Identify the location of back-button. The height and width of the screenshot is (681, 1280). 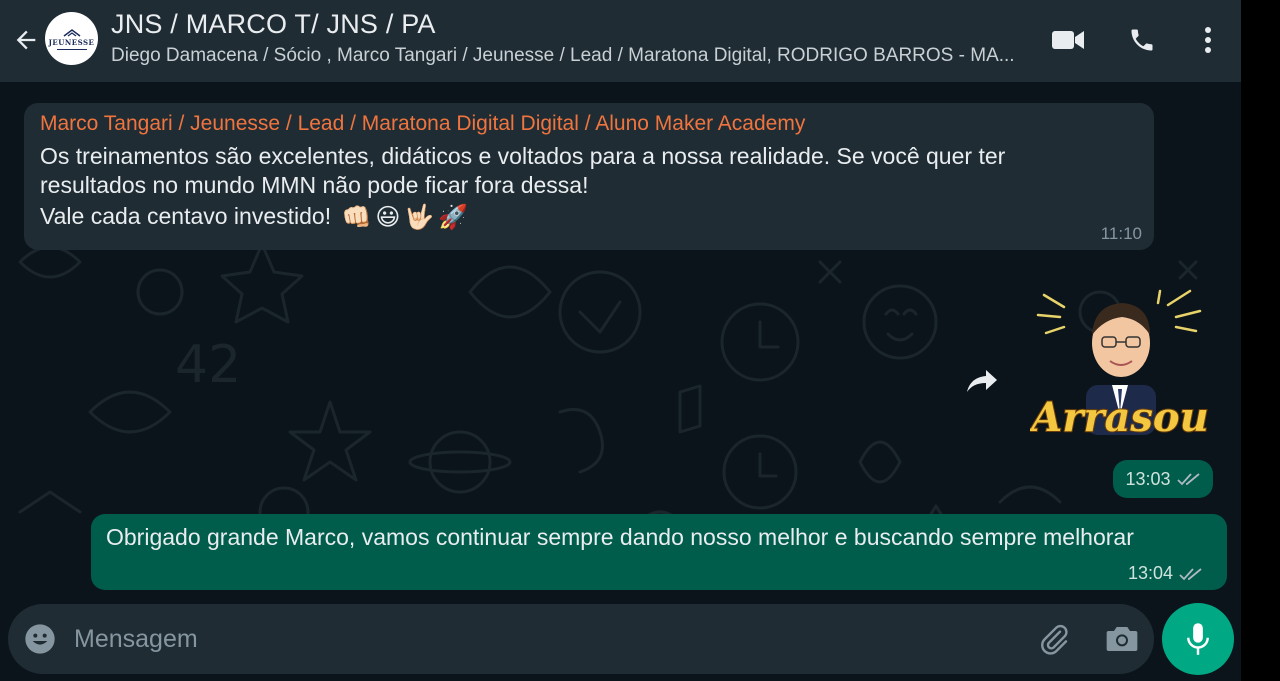
(26, 40).